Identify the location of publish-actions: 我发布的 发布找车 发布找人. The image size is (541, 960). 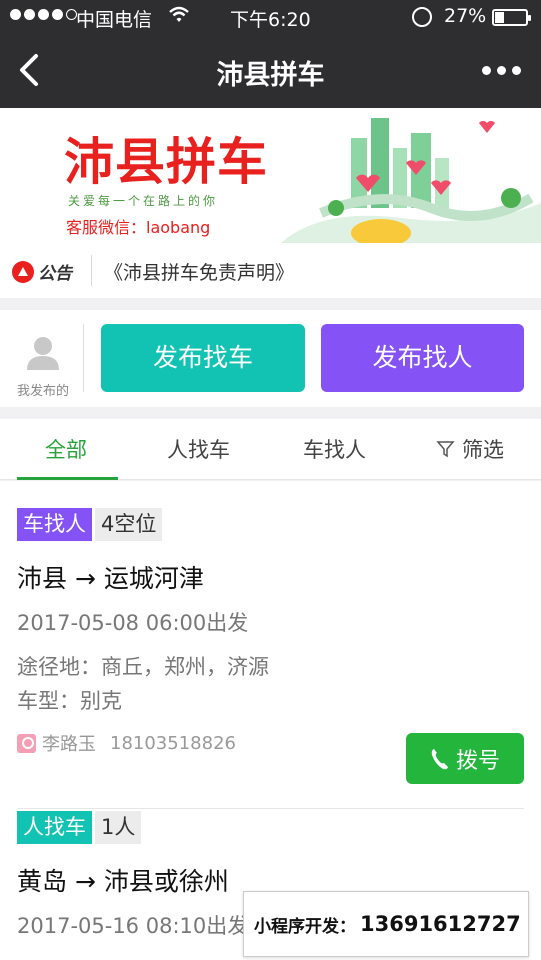
(270, 358).